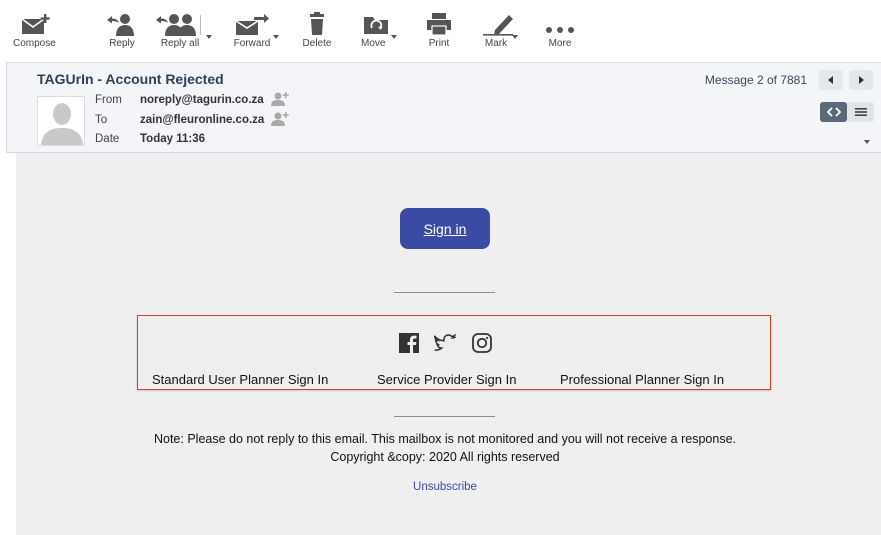 This screenshot has width=881, height=535. What do you see at coordinates (867, 142) in the screenshot?
I see `header-expand-caret` at bounding box center [867, 142].